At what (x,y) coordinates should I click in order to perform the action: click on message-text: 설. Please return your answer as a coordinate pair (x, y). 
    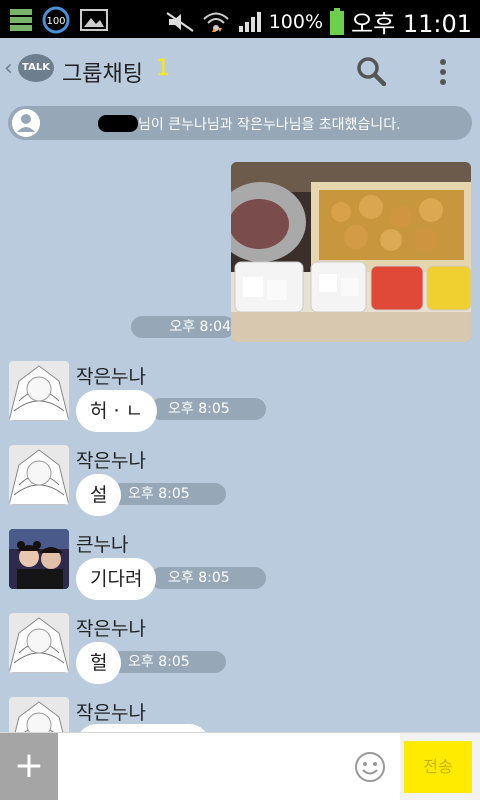
    Looking at the image, I should click on (99, 495).